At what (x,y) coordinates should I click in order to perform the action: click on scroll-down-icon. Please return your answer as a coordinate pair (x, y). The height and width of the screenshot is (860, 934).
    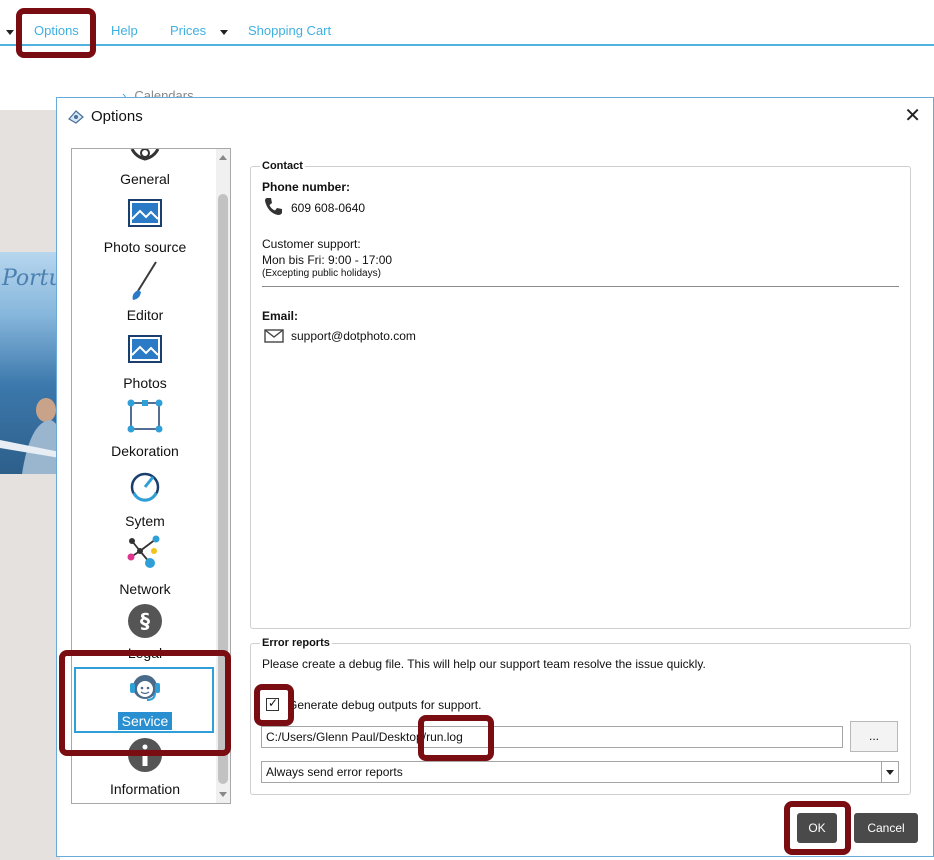
    Looking at the image, I should click on (223, 794).